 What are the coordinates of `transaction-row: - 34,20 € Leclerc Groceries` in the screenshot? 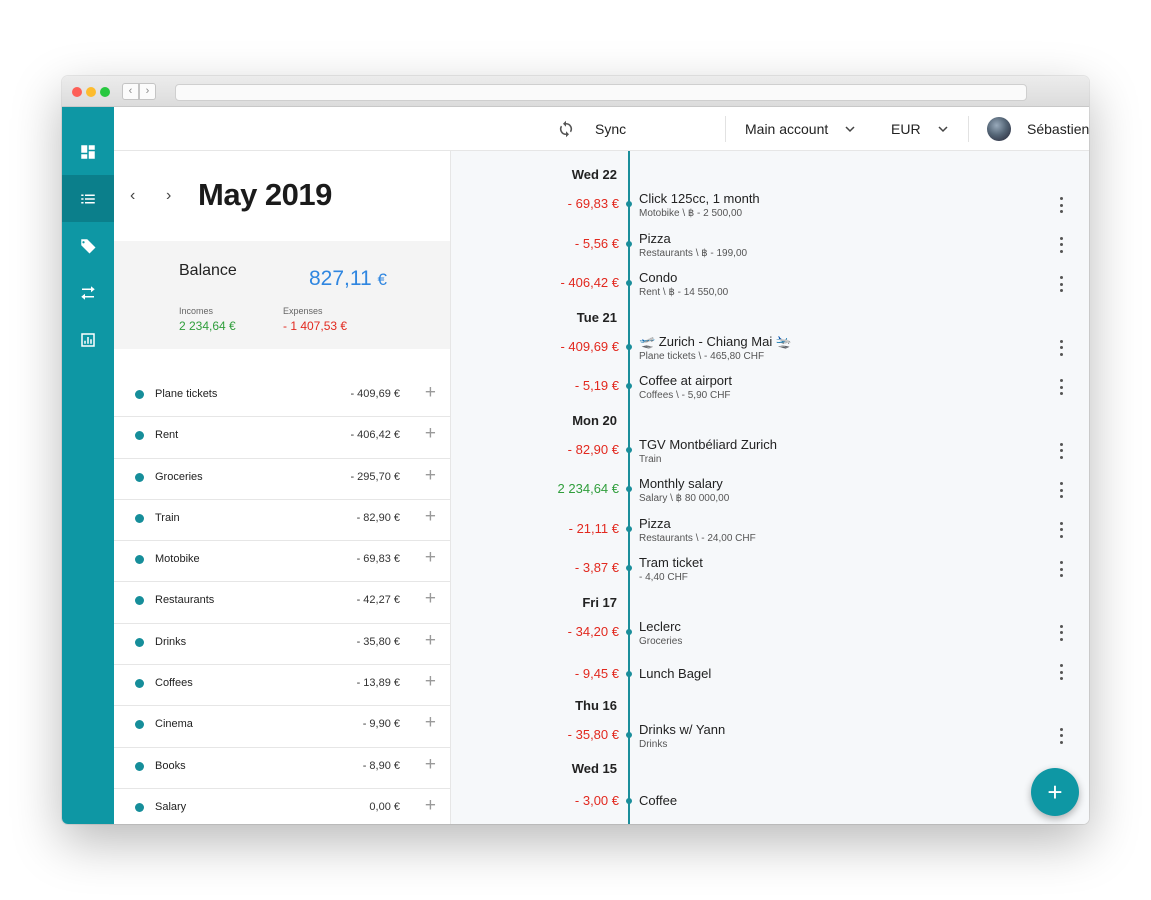 It's located at (770, 639).